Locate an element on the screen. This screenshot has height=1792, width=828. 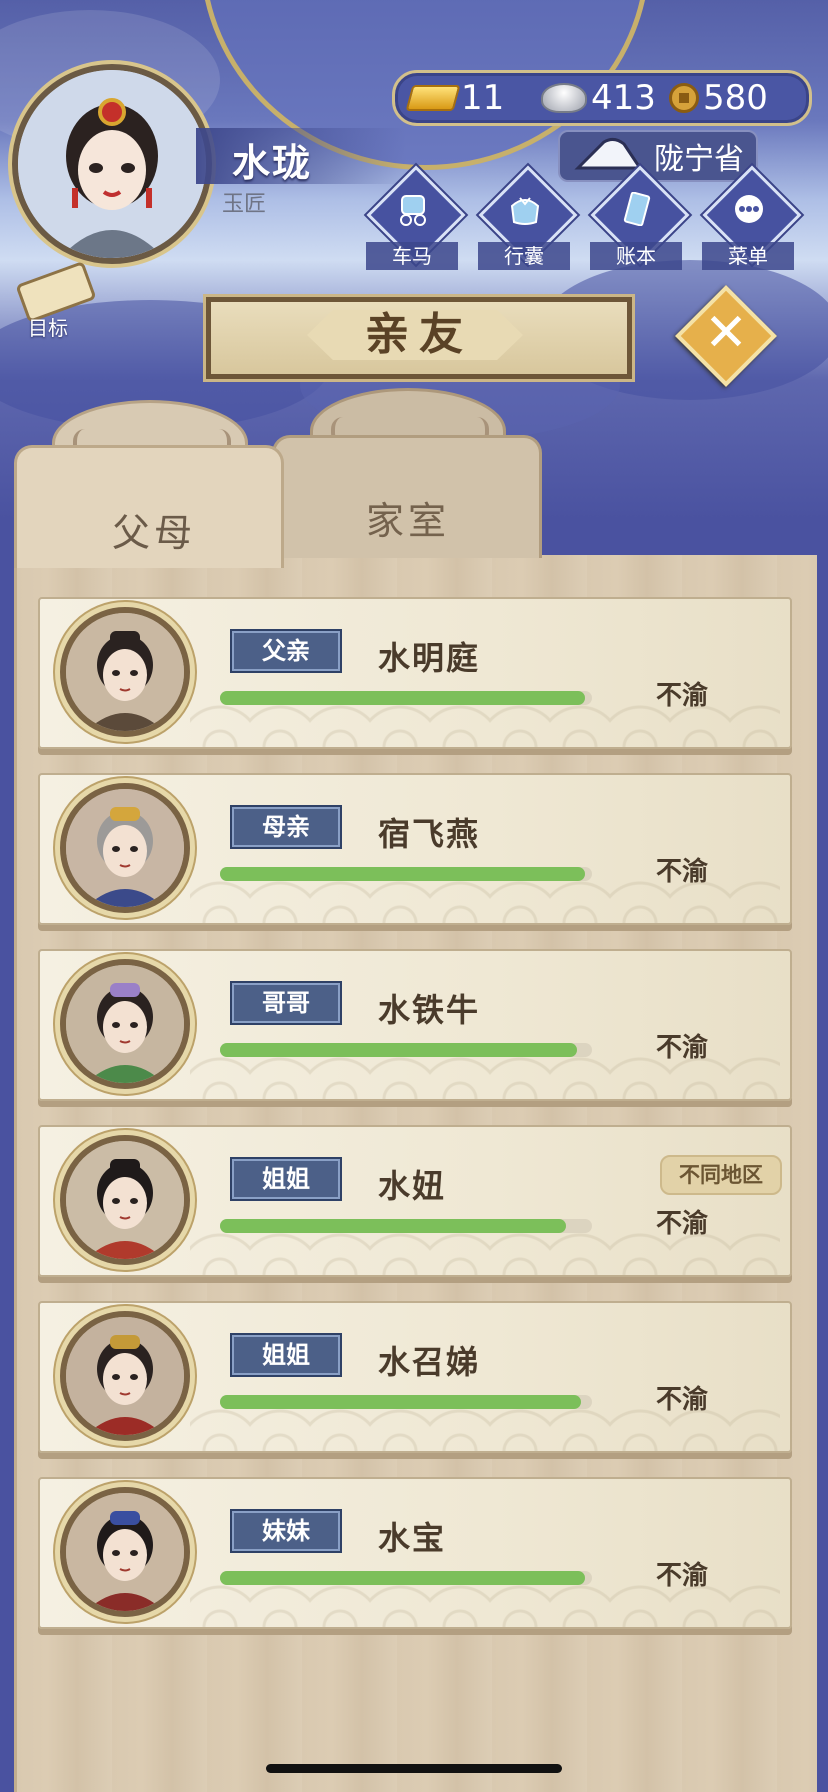
bundle-button: 行囊 is located at coordinates (528, 217).